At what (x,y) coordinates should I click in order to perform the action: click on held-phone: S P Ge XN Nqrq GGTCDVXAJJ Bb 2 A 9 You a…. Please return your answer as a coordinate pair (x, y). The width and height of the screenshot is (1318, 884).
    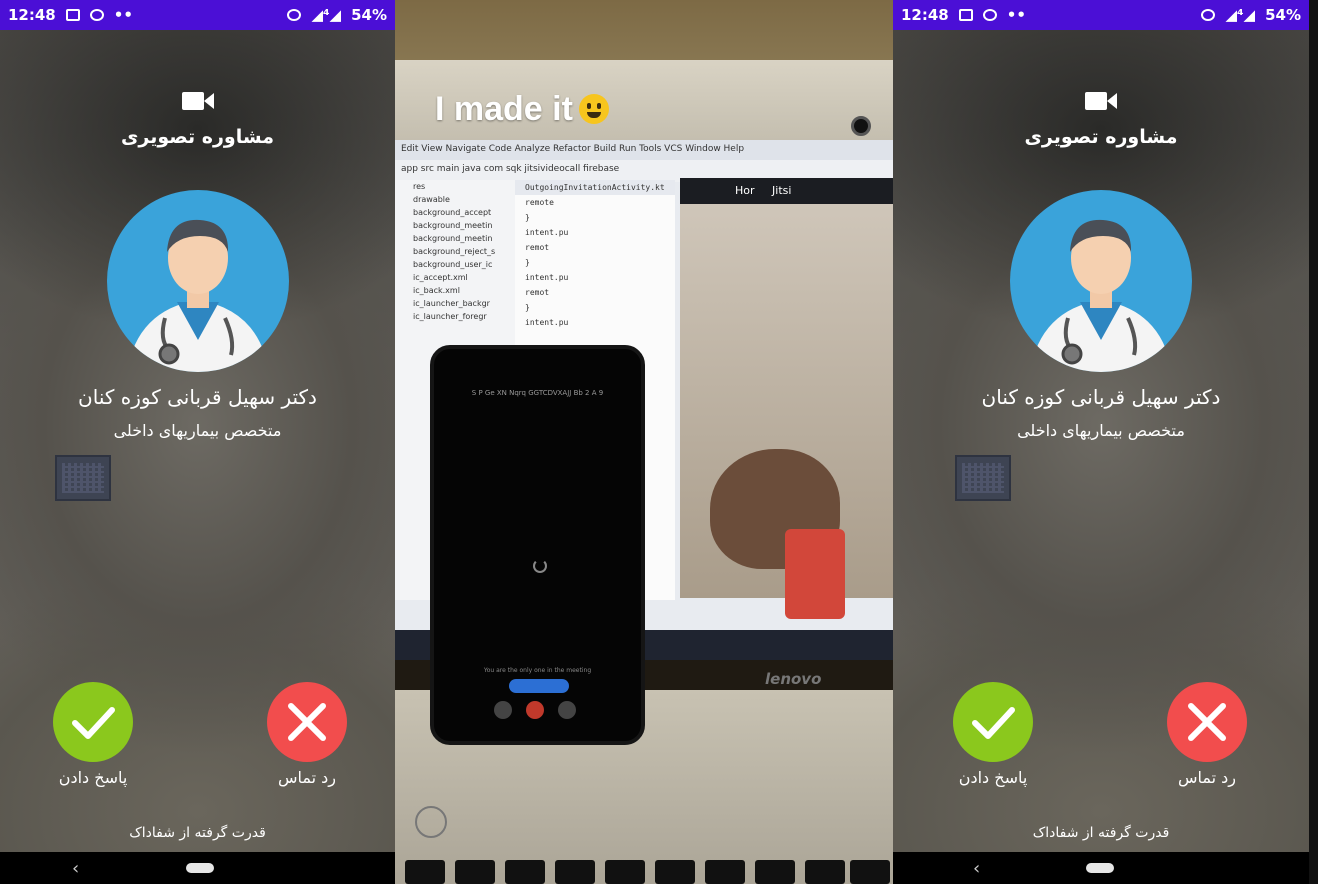
    Looking at the image, I should click on (537, 545).